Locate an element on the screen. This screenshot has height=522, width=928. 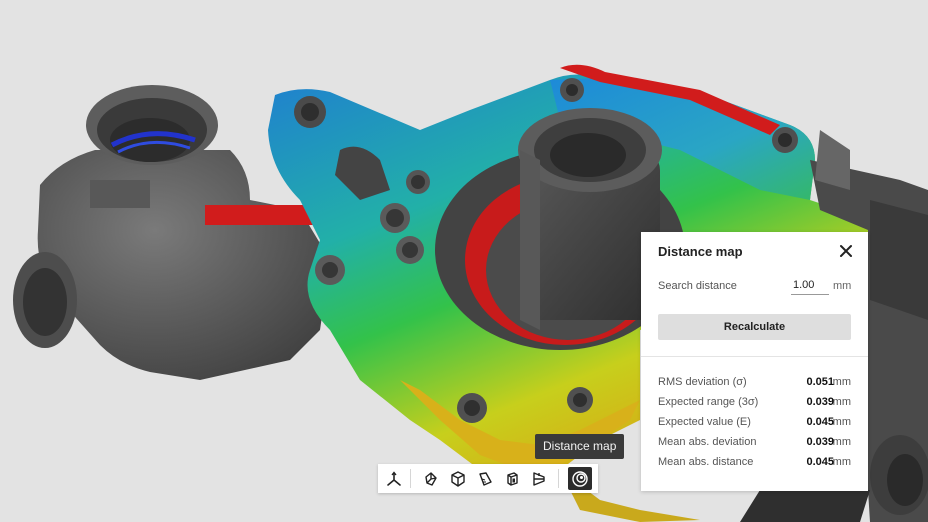
view-section-icon is located at coordinates (539, 478).